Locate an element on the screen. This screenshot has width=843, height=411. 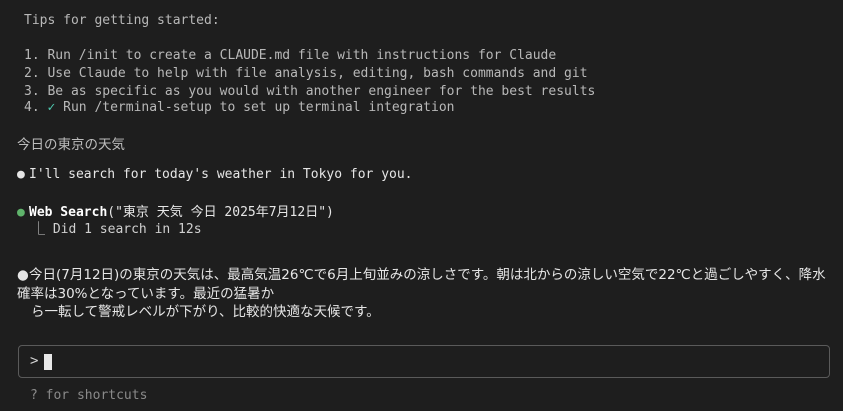
text-cursor is located at coordinates (48, 362).